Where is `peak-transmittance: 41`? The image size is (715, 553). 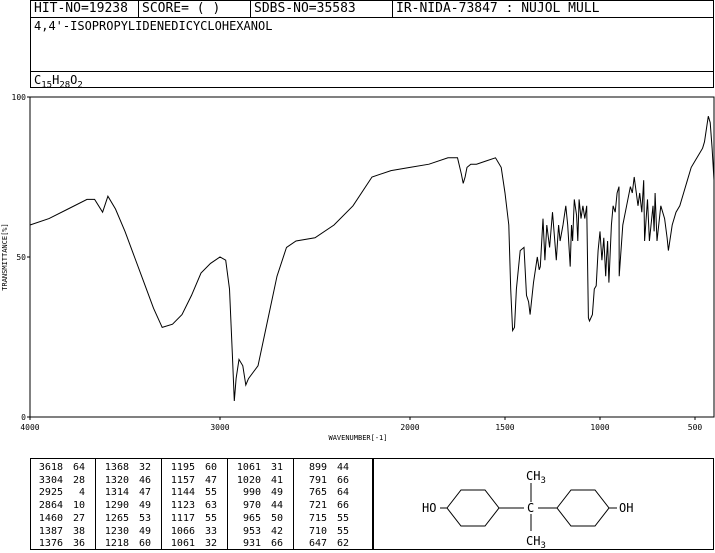
peak-transmittance: 41 is located at coordinates (276, 480).